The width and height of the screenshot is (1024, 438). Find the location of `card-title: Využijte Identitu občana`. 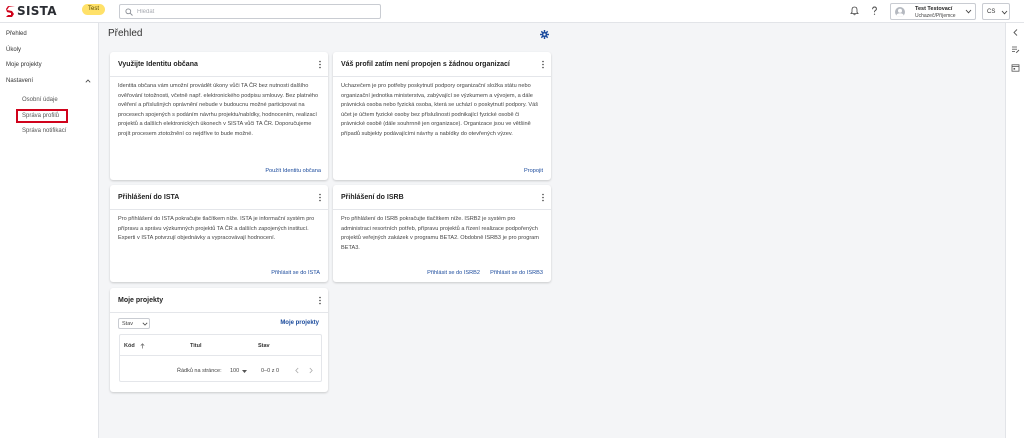

card-title: Využijte Identitu občana is located at coordinates (158, 64).